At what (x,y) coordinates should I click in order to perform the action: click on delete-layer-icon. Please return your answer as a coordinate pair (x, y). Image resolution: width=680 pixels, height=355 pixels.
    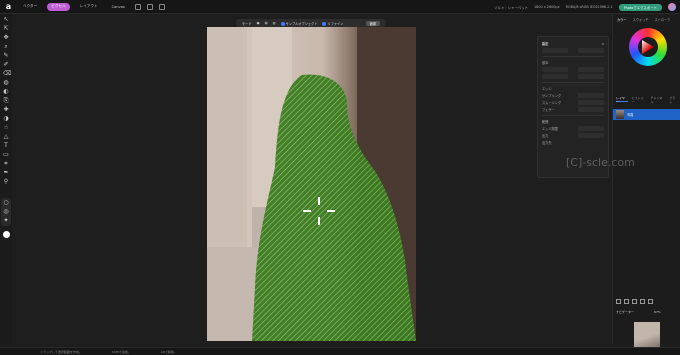
    Looking at the image, I should click on (650, 301).